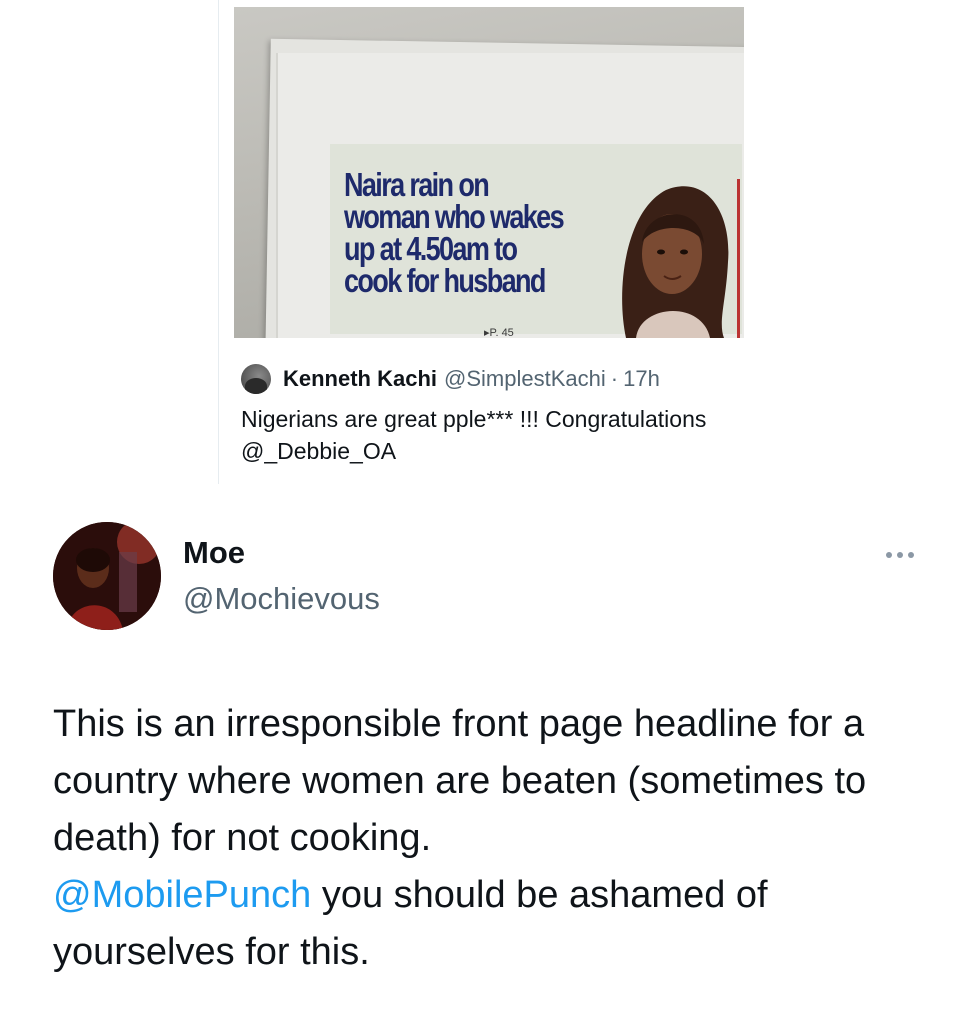 This screenshot has height=1024, width=975. Describe the element at coordinates (454, 216) in the screenshot. I see `headline-line: woman who wakes` at that location.